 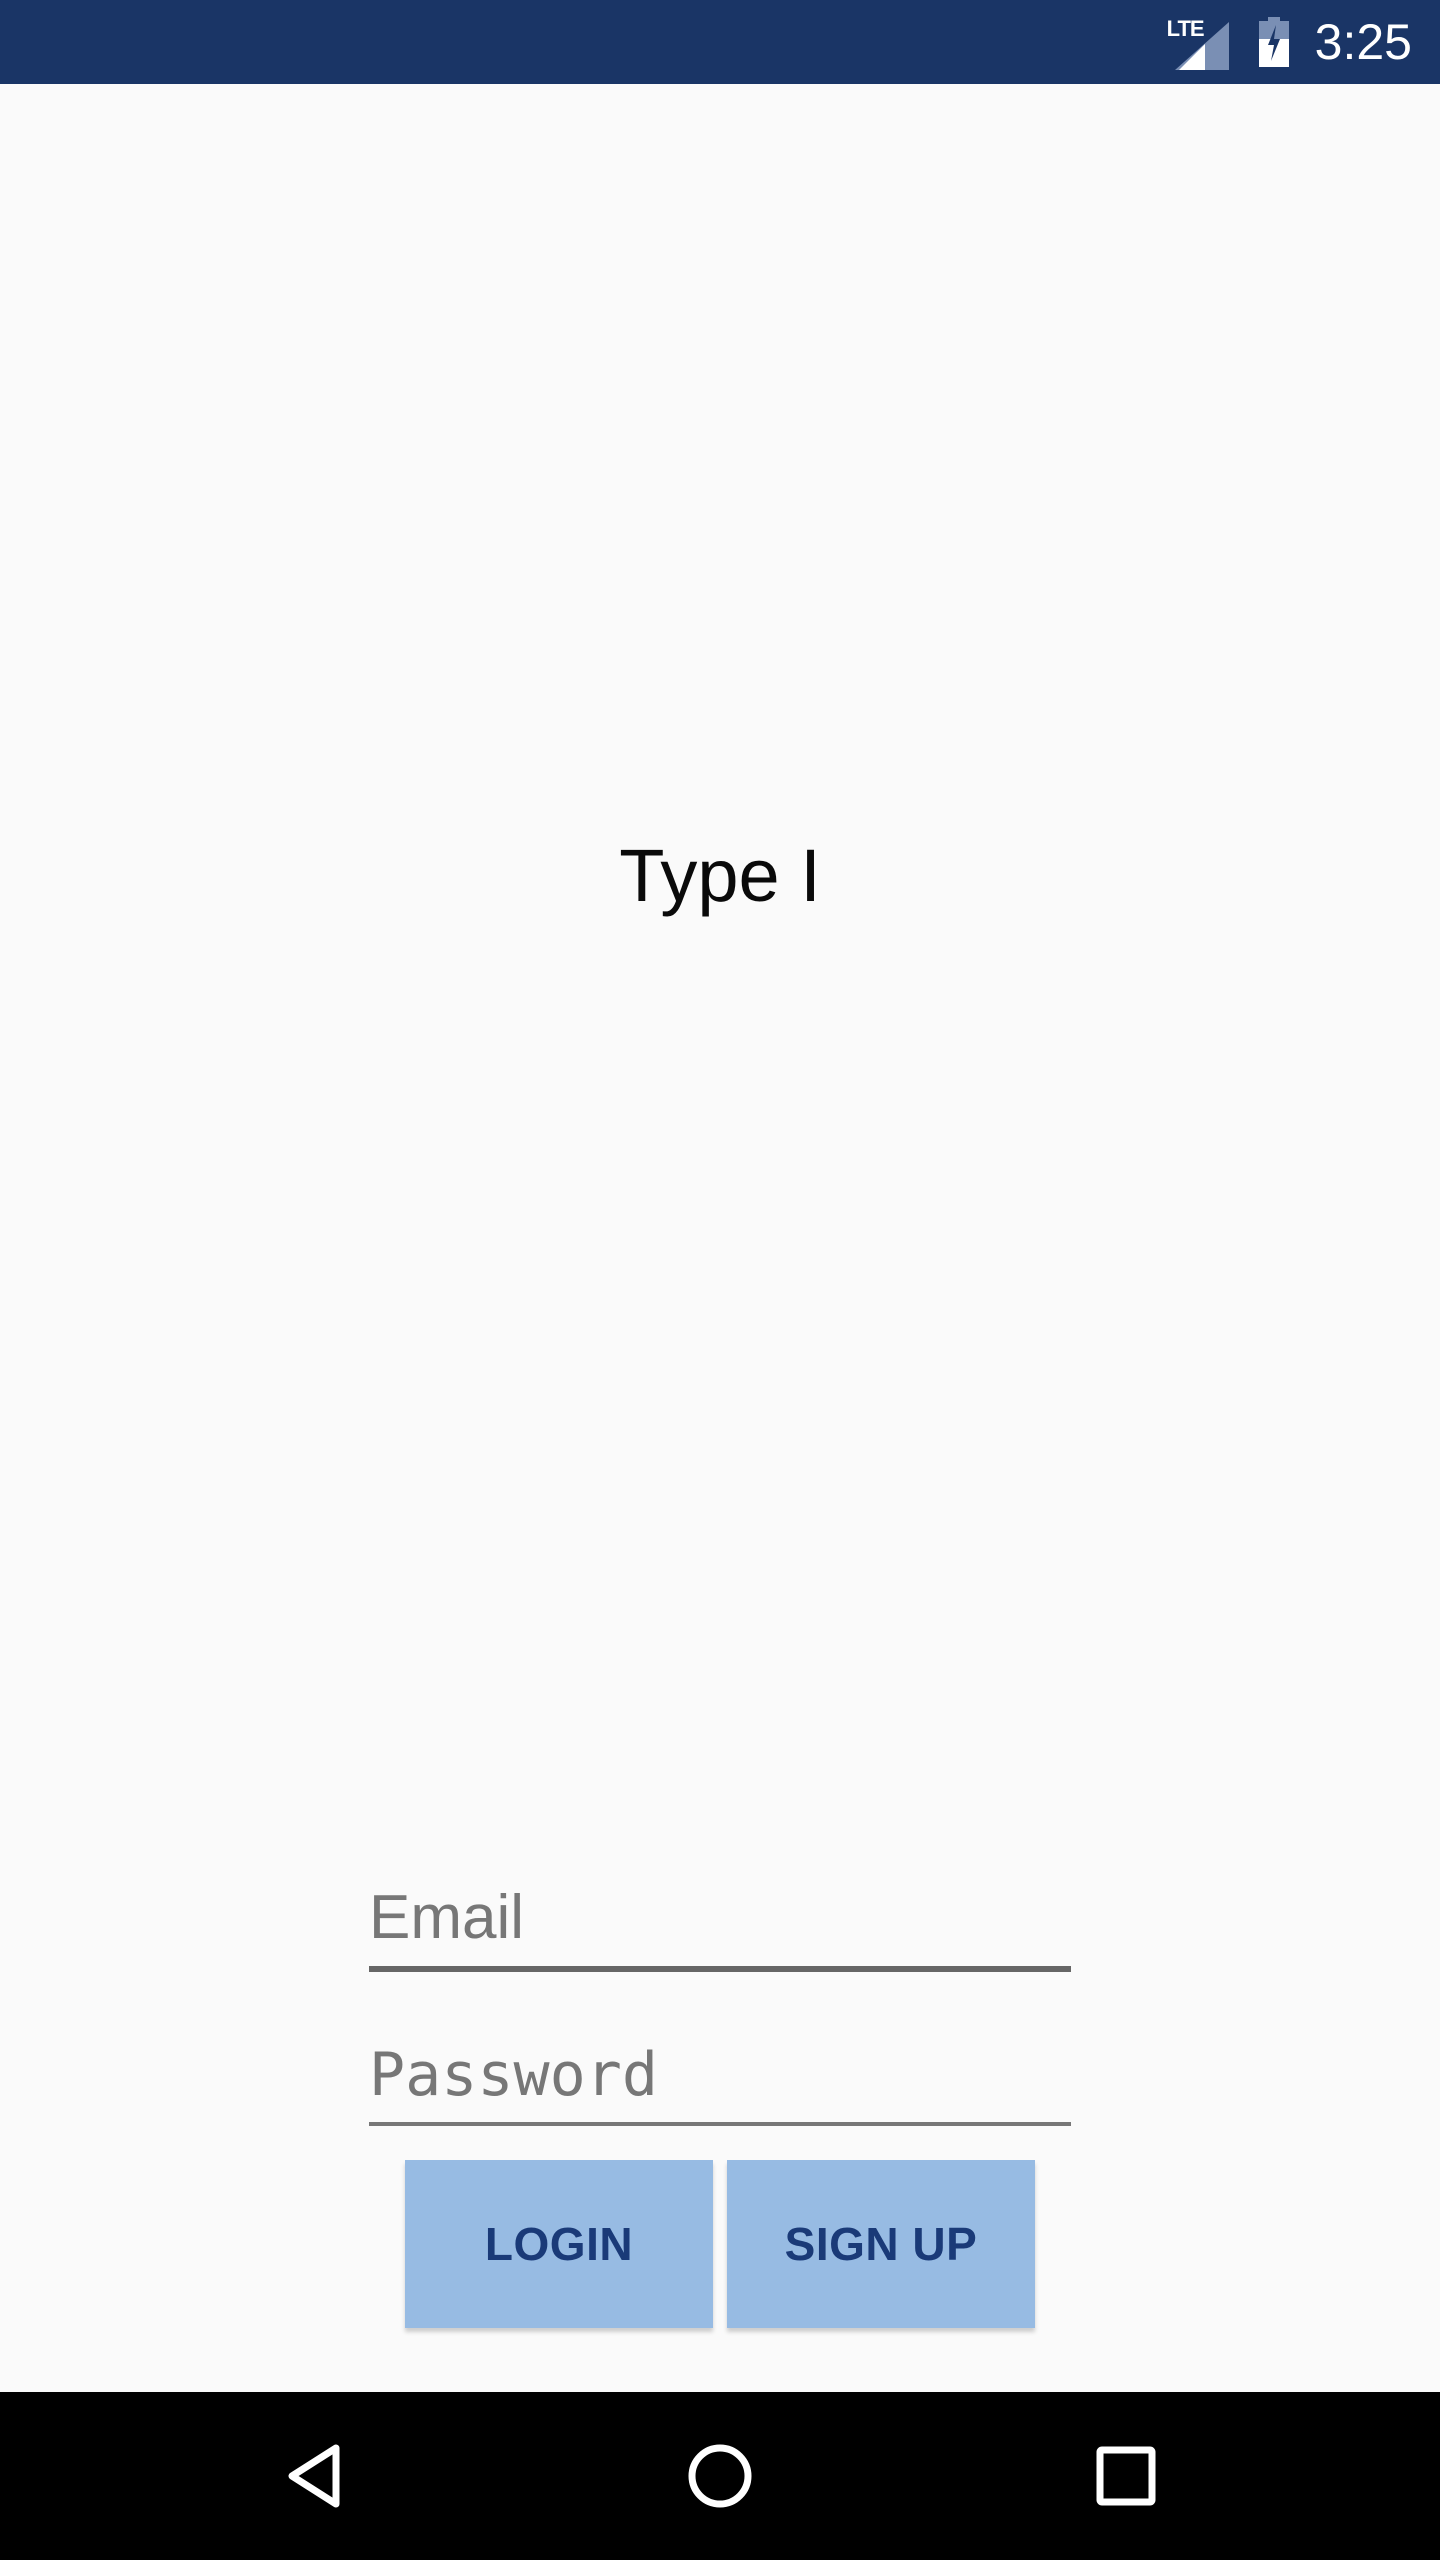 What do you see at coordinates (720, 875) in the screenshot?
I see `page-title: Type I` at bounding box center [720, 875].